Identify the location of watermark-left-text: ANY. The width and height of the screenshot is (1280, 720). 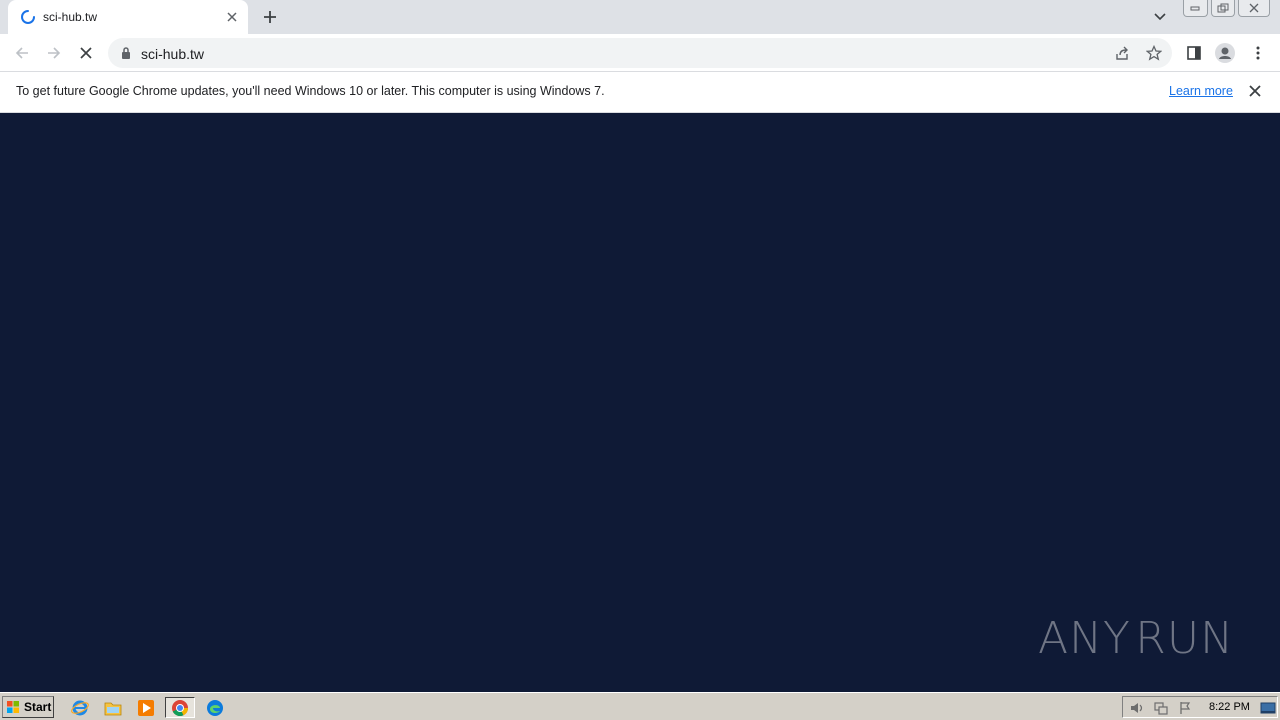
(1084, 638).